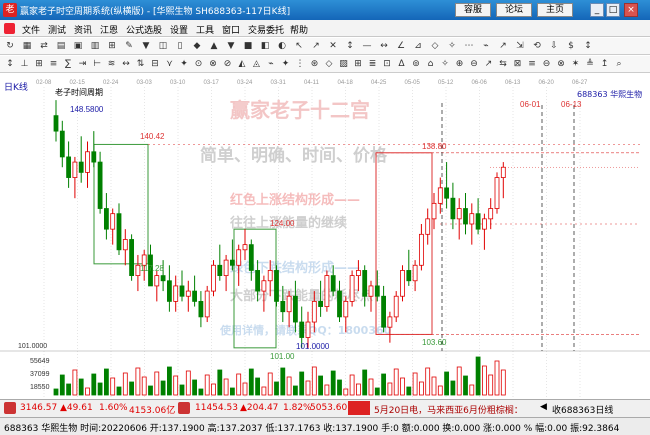 This screenshot has width=650, height=435. What do you see at coordinates (112, 64) in the screenshot?
I see `toolbar-tool-icon: ≋` at bounding box center [112, 64].